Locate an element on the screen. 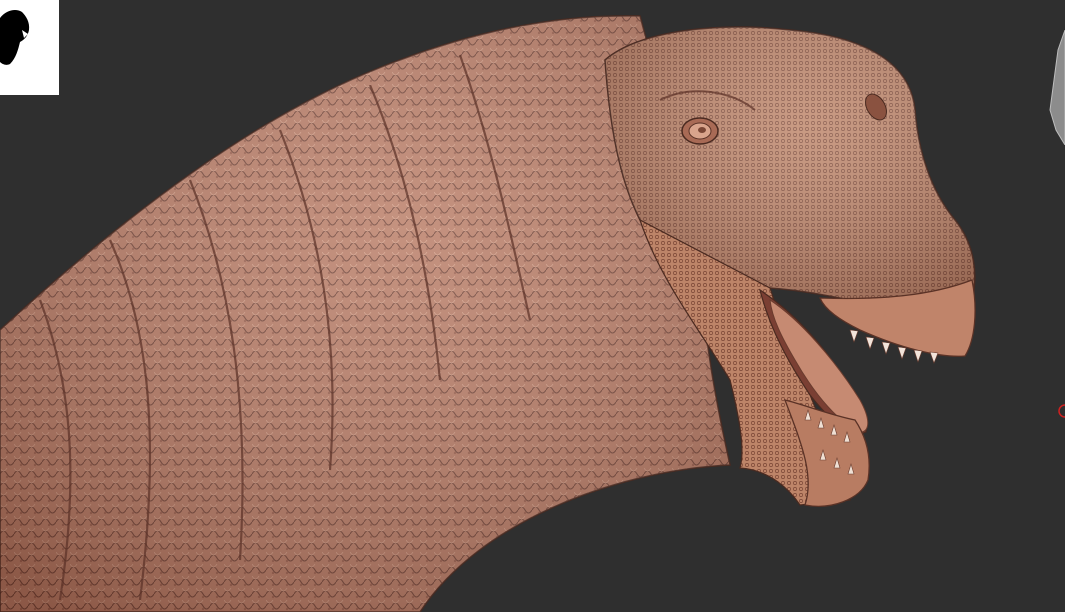 The width and height of the screenshot is (1065, 612). thumbnail-navigator is located at coordinates (29, 47).